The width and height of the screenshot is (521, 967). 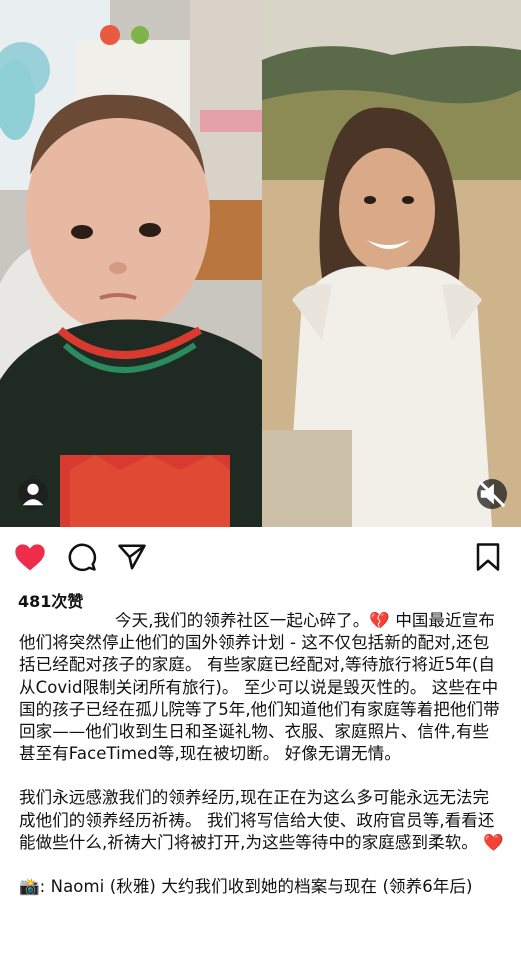 What do you see at coordinates (50, 600) in the screenshot?
I see `likes-count: 481次赞` at bounding box center [50, 600].